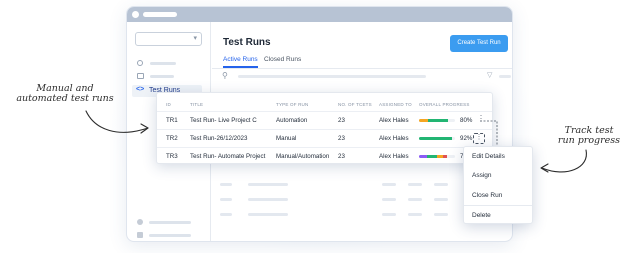  Describe the element at coordinates (172, 156) in the screenshot. I see `row-id: TR3` at that location.